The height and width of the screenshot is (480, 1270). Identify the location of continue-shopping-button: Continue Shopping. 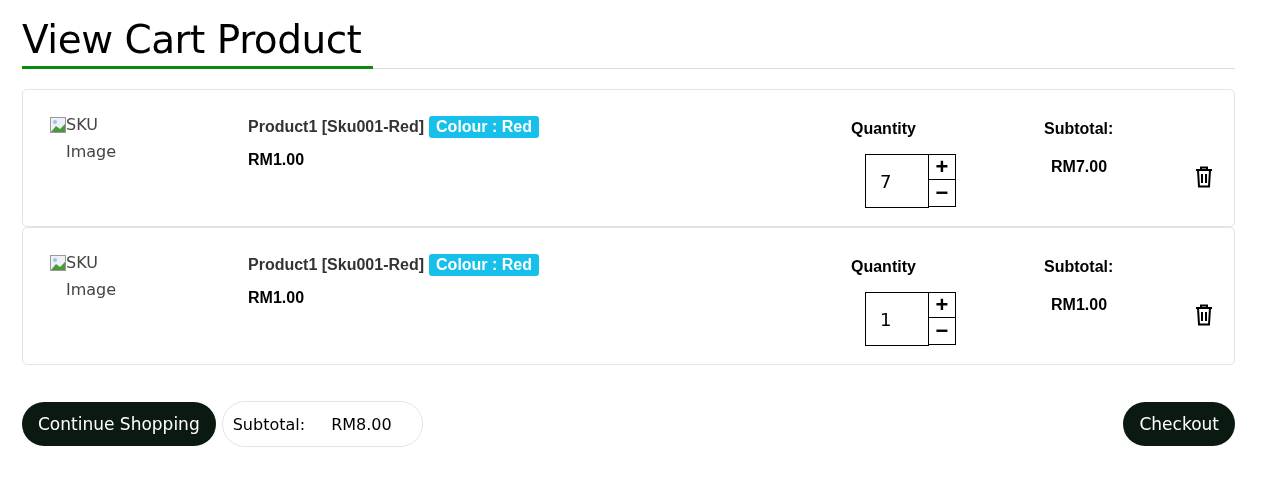
(119, 424).